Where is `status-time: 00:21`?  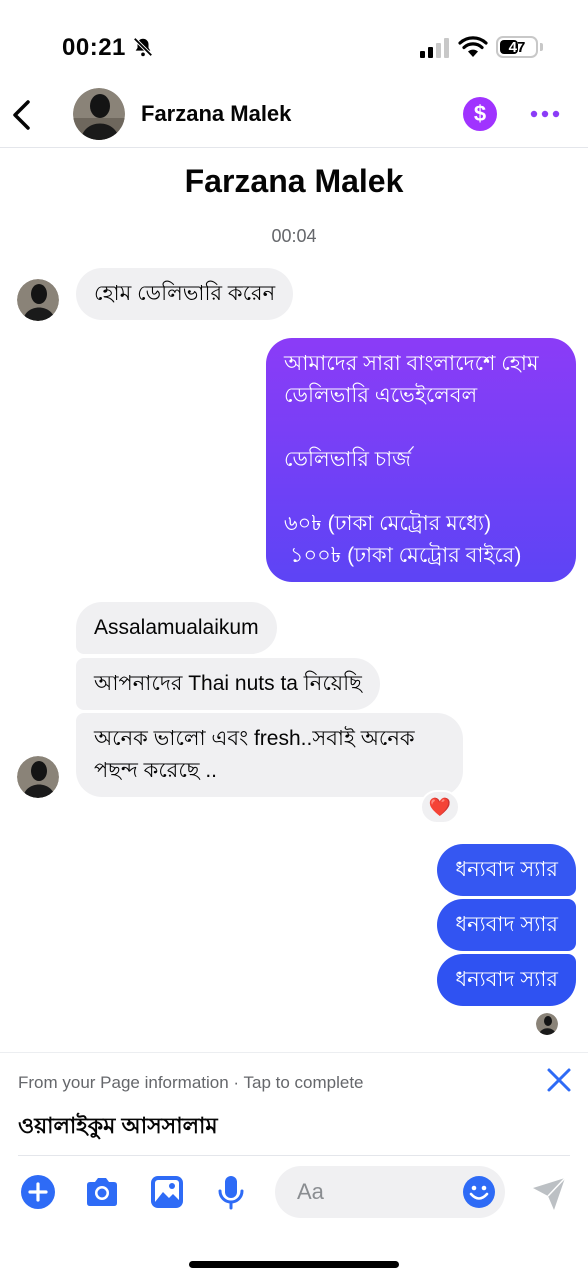 status-time: 00:21 is located at coordinates (94, 47).